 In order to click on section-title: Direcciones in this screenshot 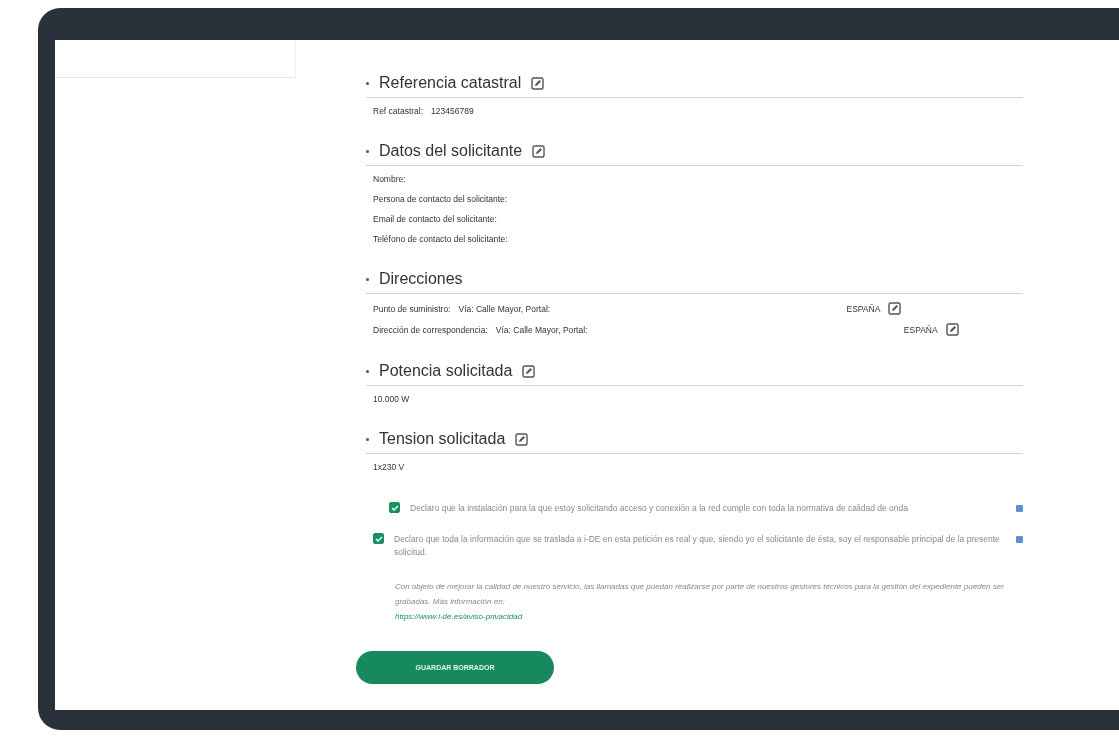, I will do `click(421, 279)`.